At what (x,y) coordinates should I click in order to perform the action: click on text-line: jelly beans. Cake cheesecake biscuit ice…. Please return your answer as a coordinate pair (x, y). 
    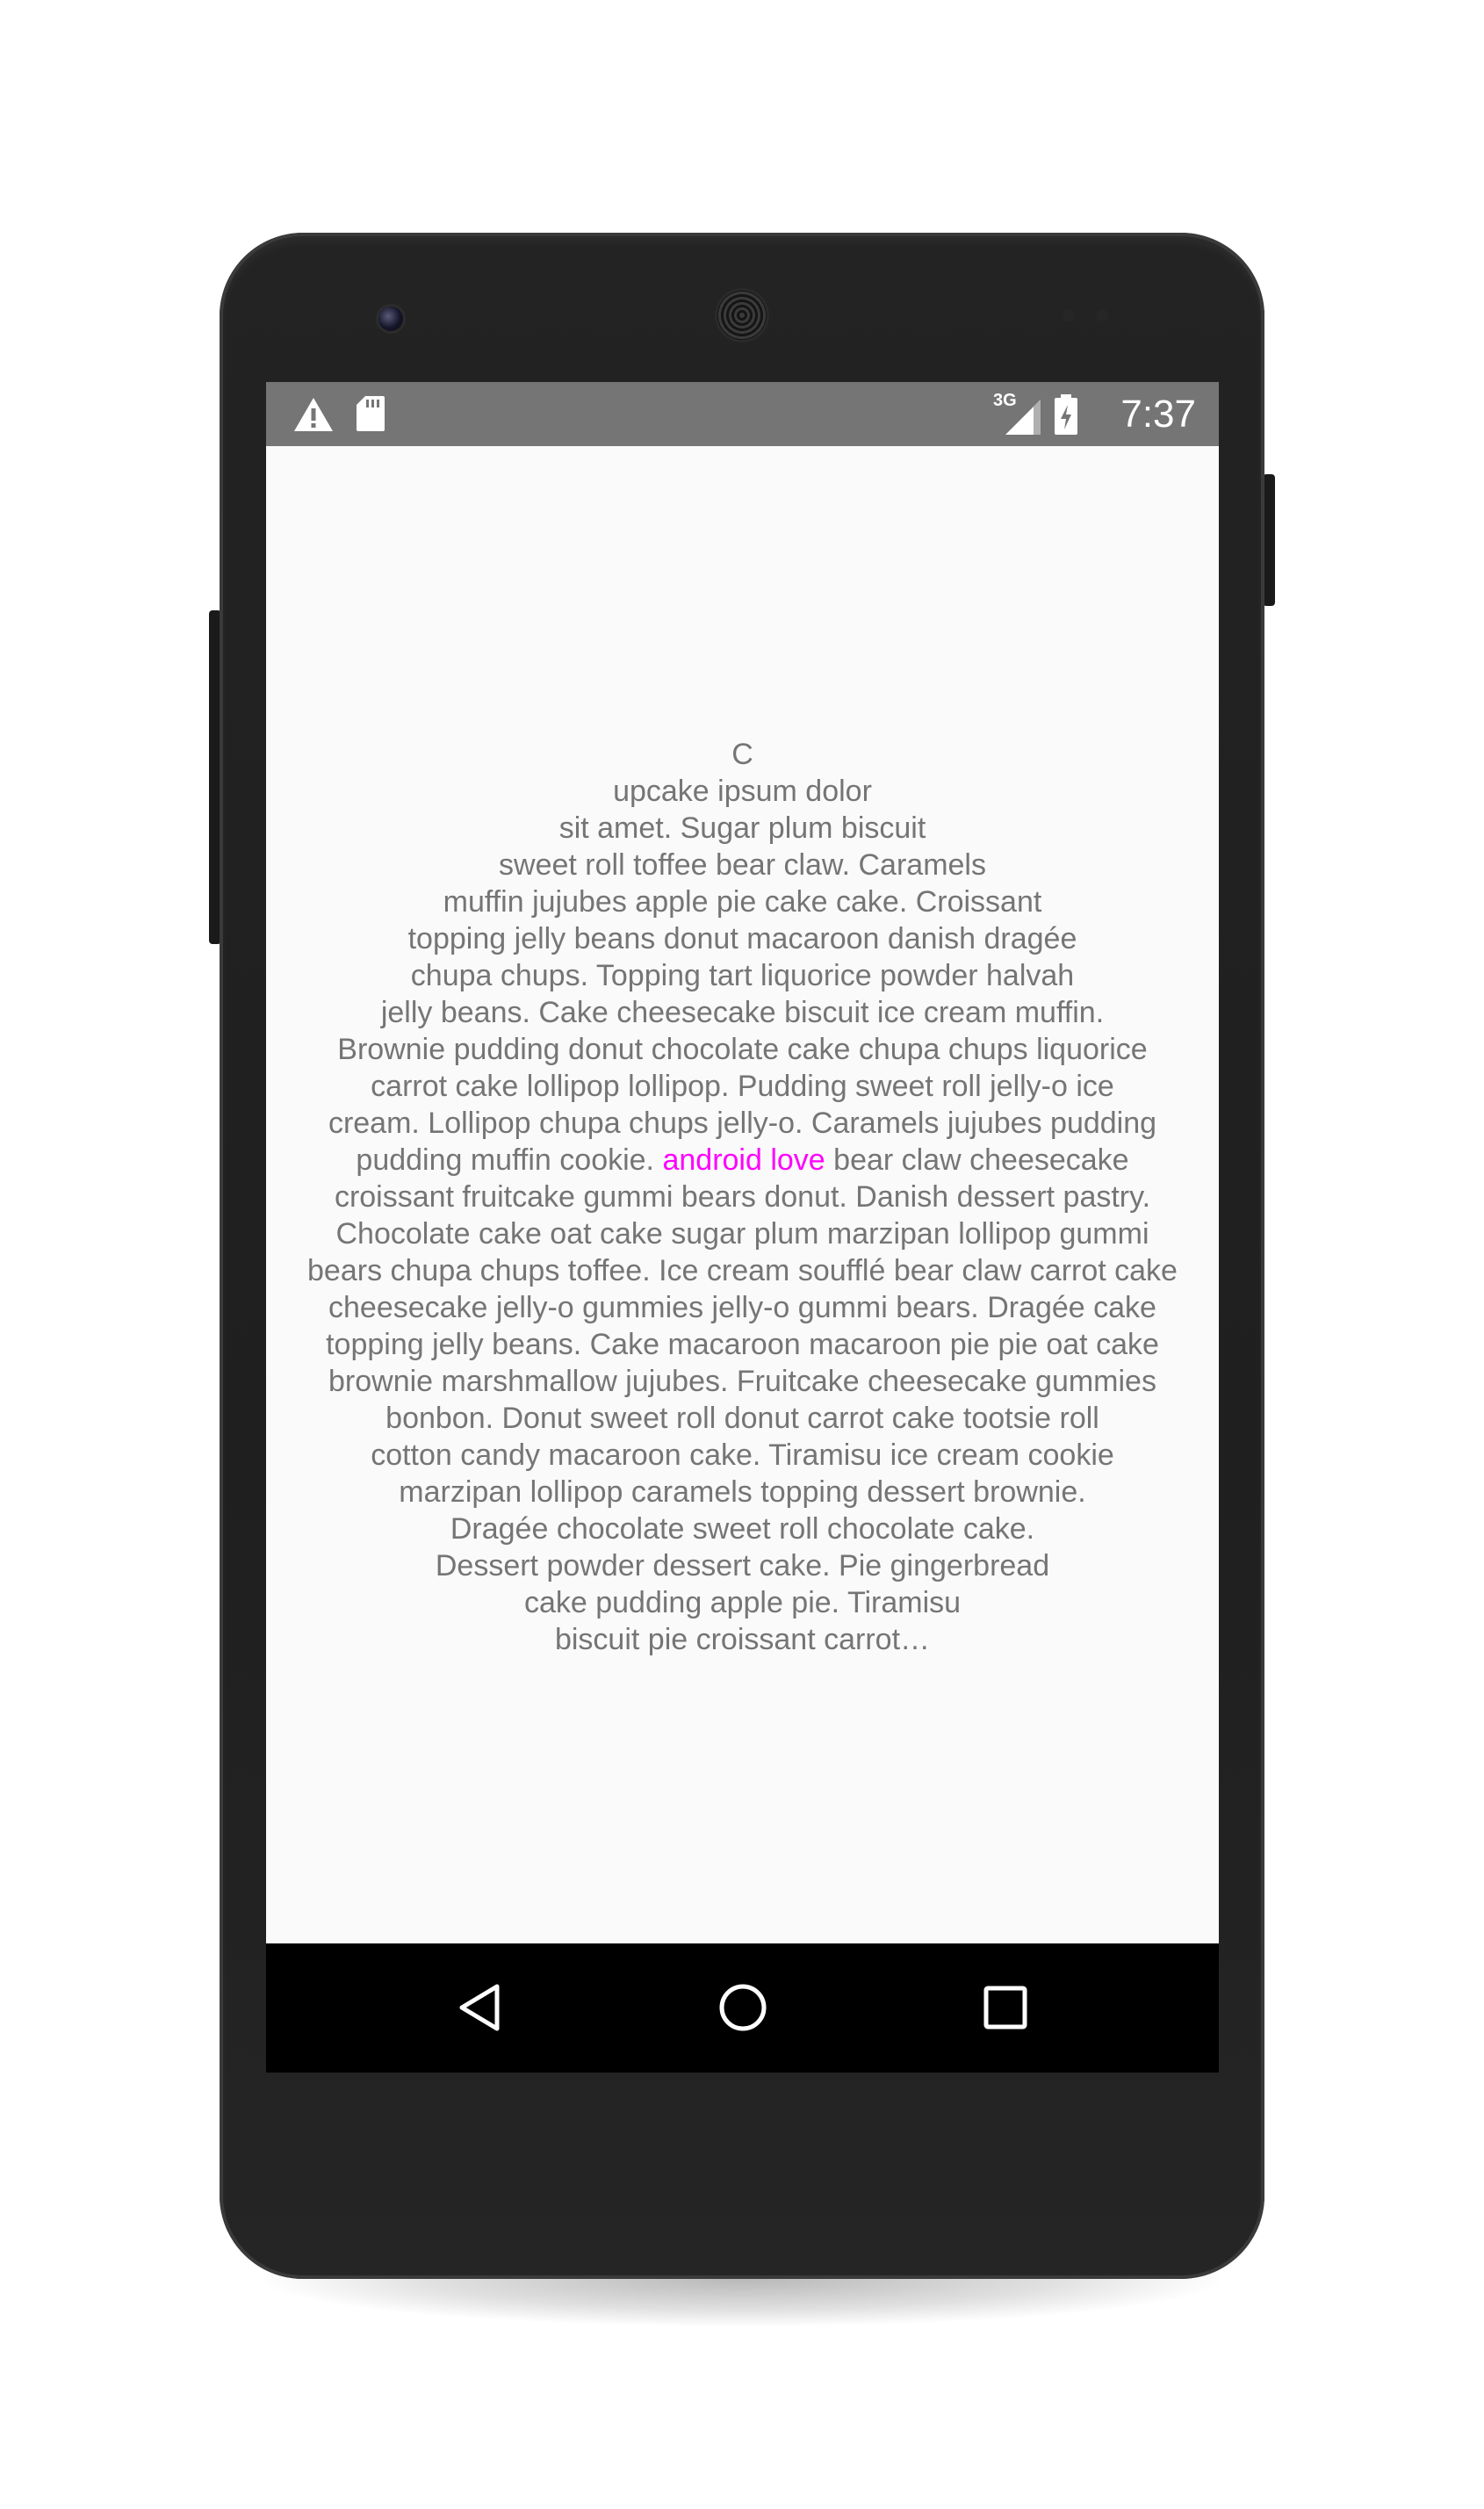
    Looking at the image, I should click on (742, 1012).